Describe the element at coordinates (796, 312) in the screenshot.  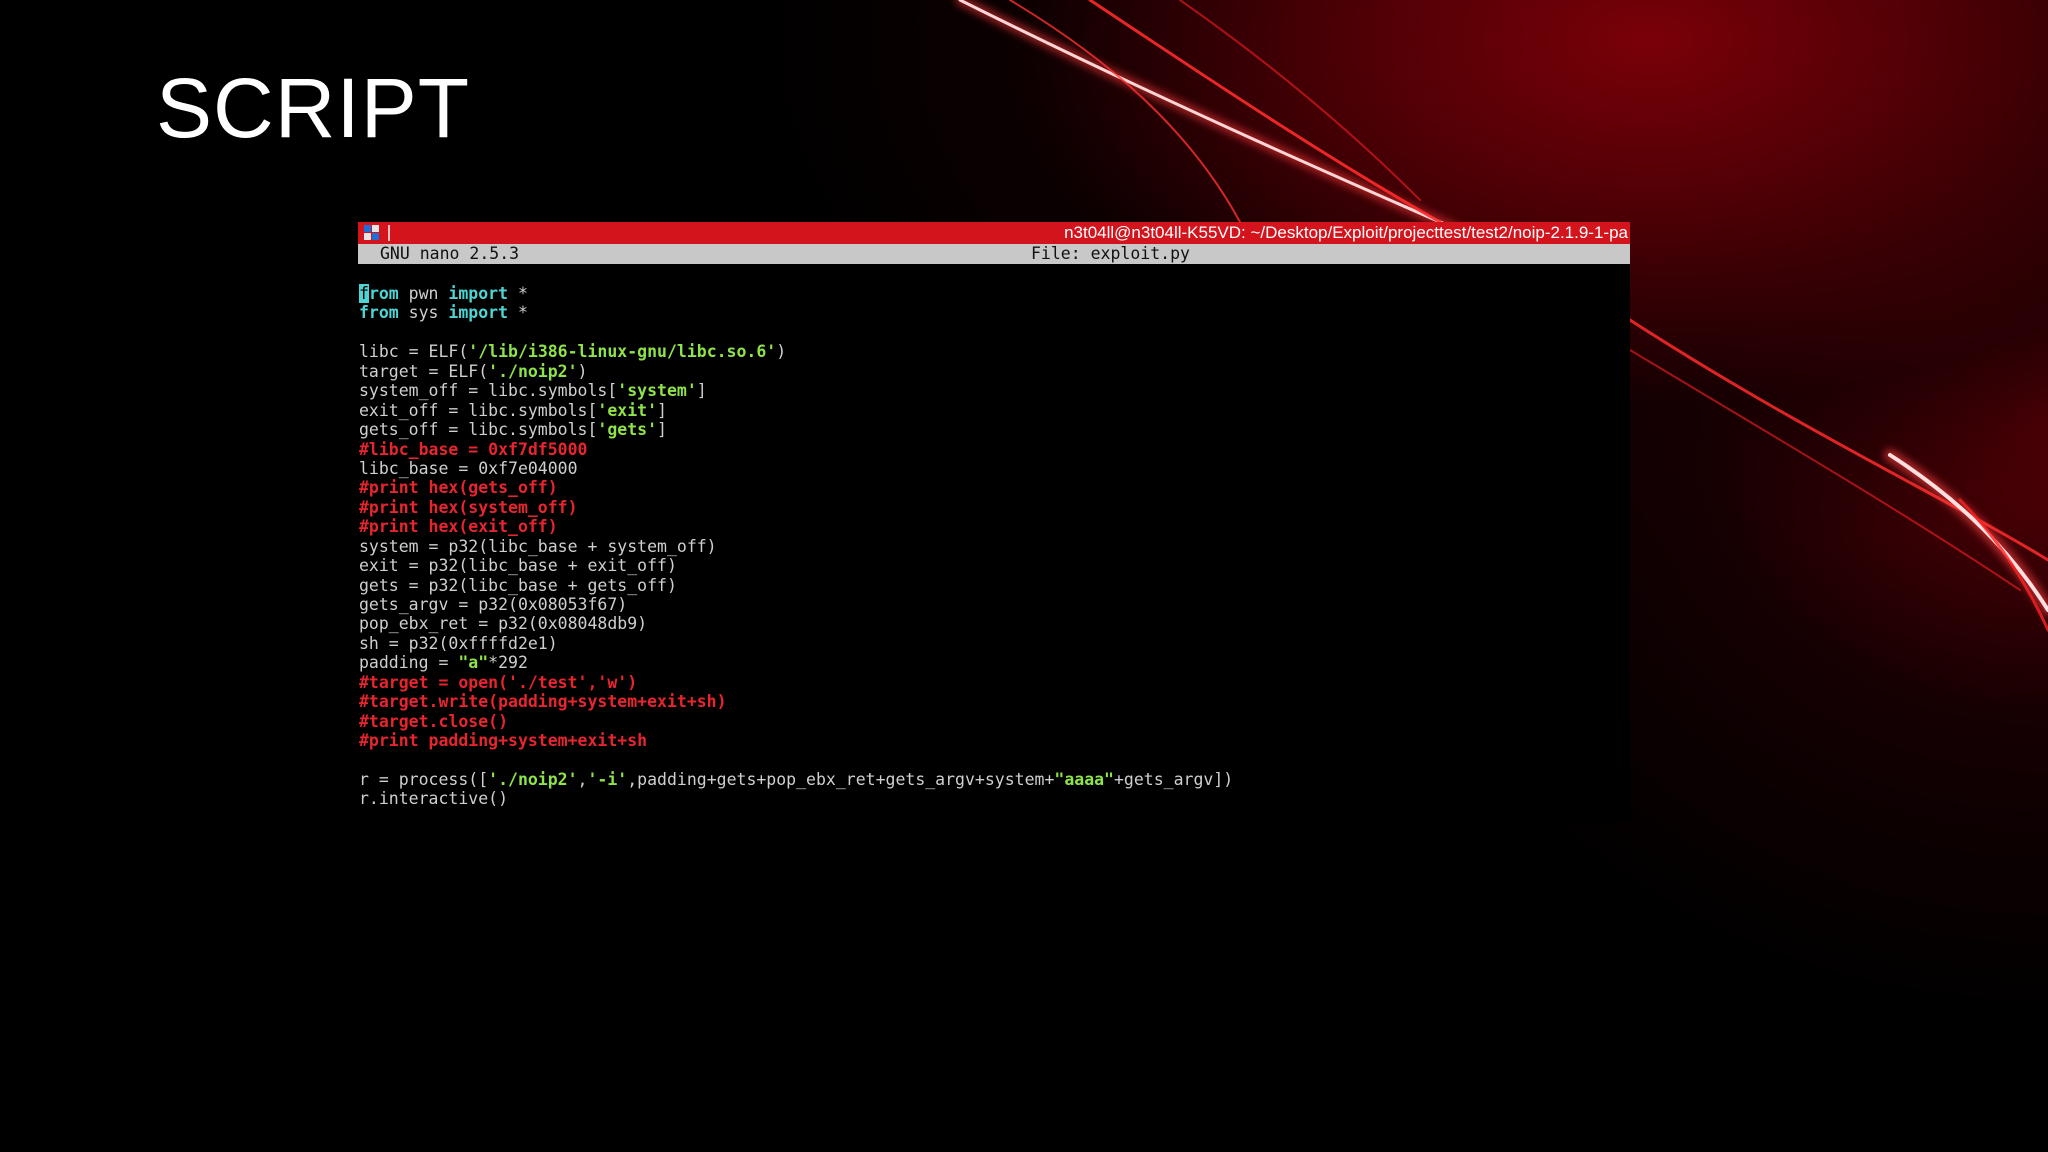
I see `code-line: from sys import *` at that location.